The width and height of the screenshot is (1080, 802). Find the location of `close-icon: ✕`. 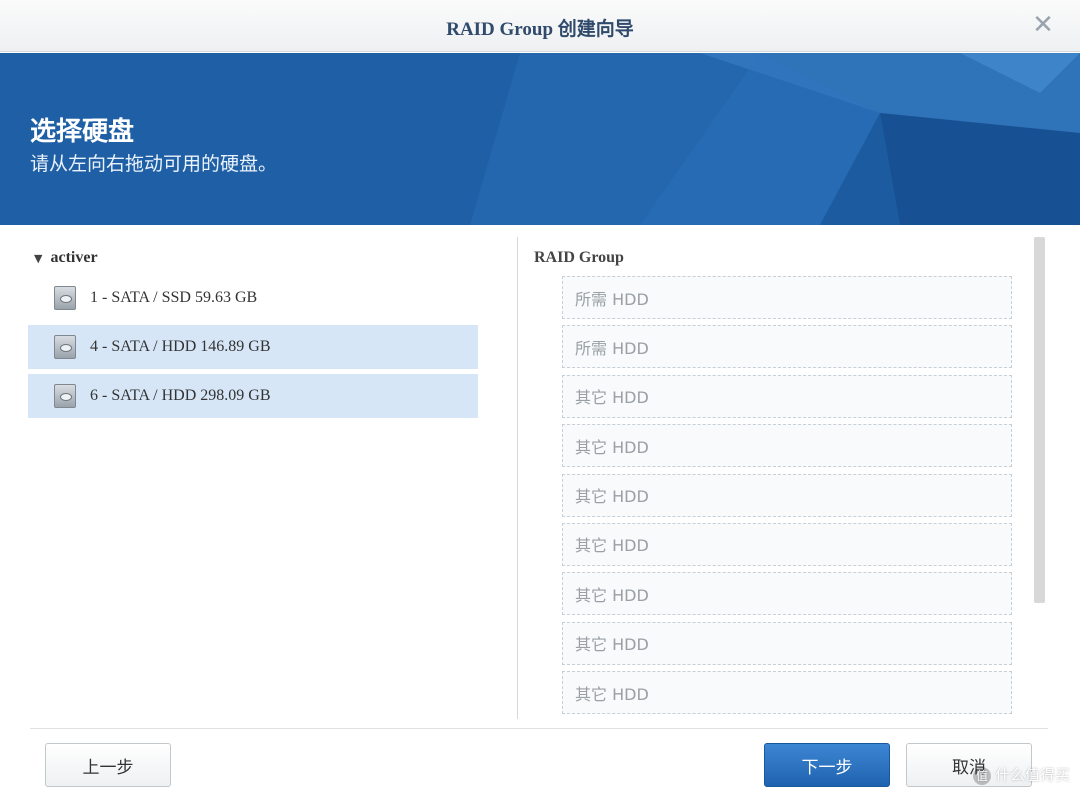

close-icon: ✕ is located at coordinates (1043, 25).